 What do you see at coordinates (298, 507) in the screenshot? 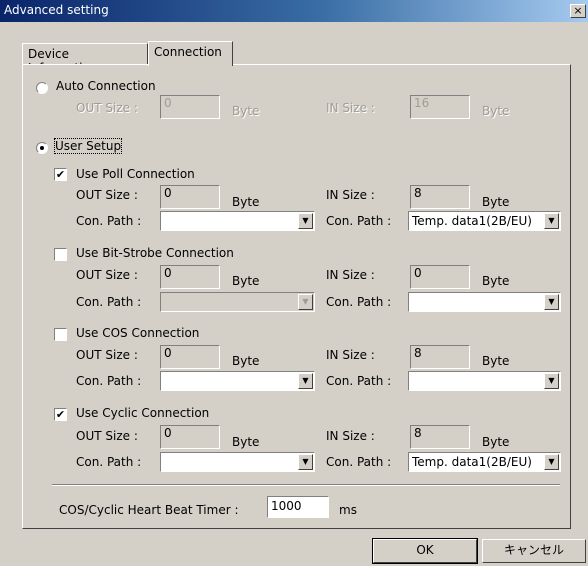
I see `heartbeat-input: 1000` at bounding box center [298, 507].